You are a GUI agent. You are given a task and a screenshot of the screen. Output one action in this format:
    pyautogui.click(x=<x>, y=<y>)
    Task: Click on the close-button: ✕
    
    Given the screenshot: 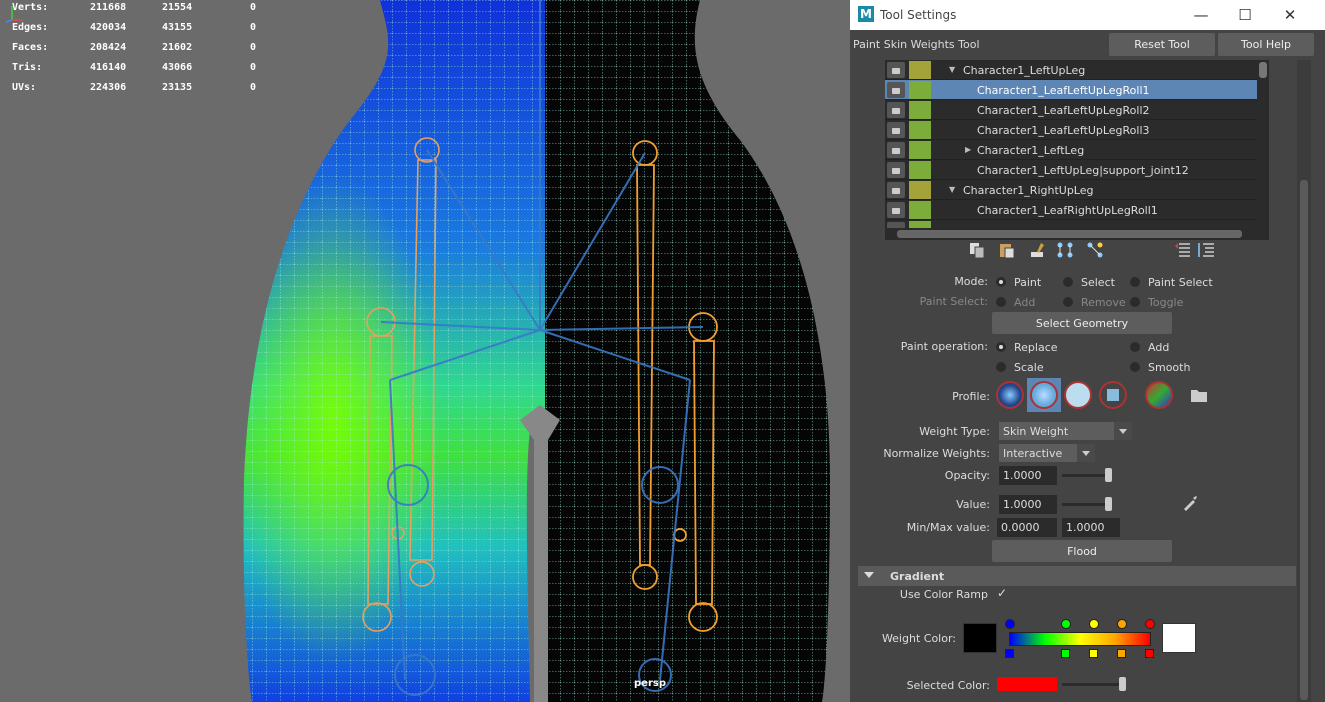 What is the action you would take?
    pyautogui.click(x=1290, y=15)
    